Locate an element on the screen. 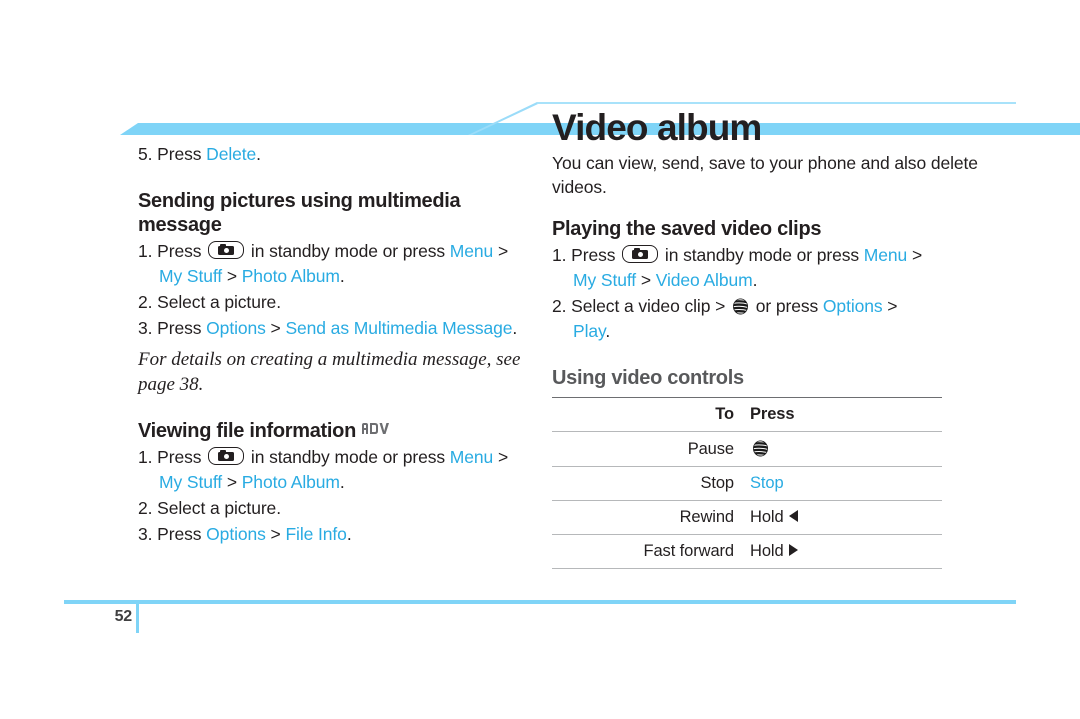 Image resolution: width=1080 pixels, height=719 pixels. table-row: Rewind Hold is located at coordinates (747, 517).